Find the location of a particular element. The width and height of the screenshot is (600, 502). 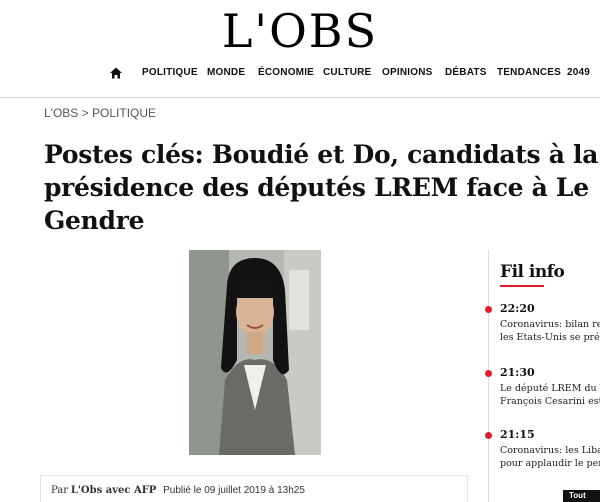

news-text-line1: Coronavirus: les Liban is located at coordinates (550, 450).